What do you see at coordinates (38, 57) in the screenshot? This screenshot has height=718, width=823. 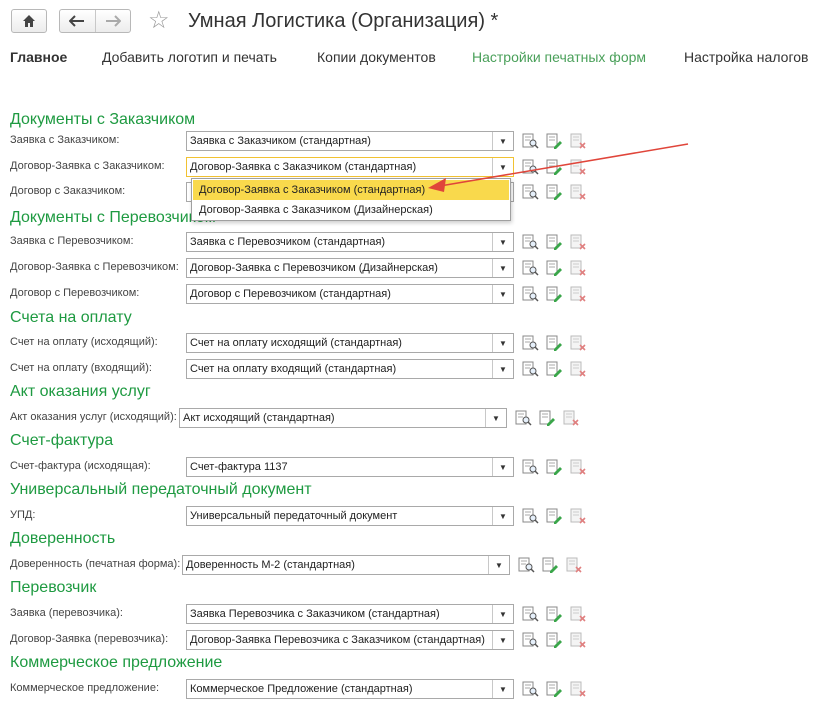 I see `tab-main: Главное` at bounding box center [38, 57].